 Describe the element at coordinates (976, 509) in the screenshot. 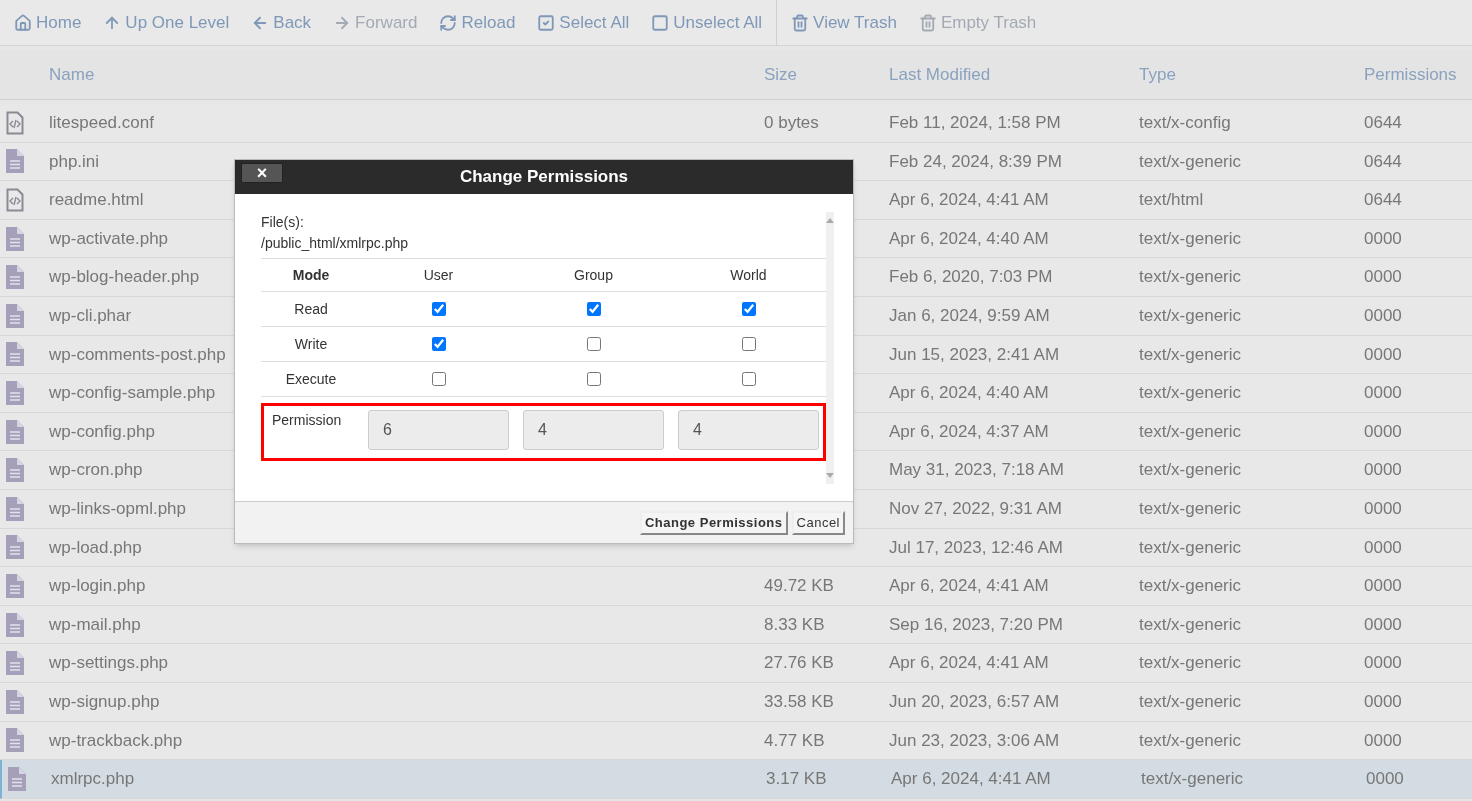

I see `modified-date: Nov 27, 2022, 9:31 AM` at that location.